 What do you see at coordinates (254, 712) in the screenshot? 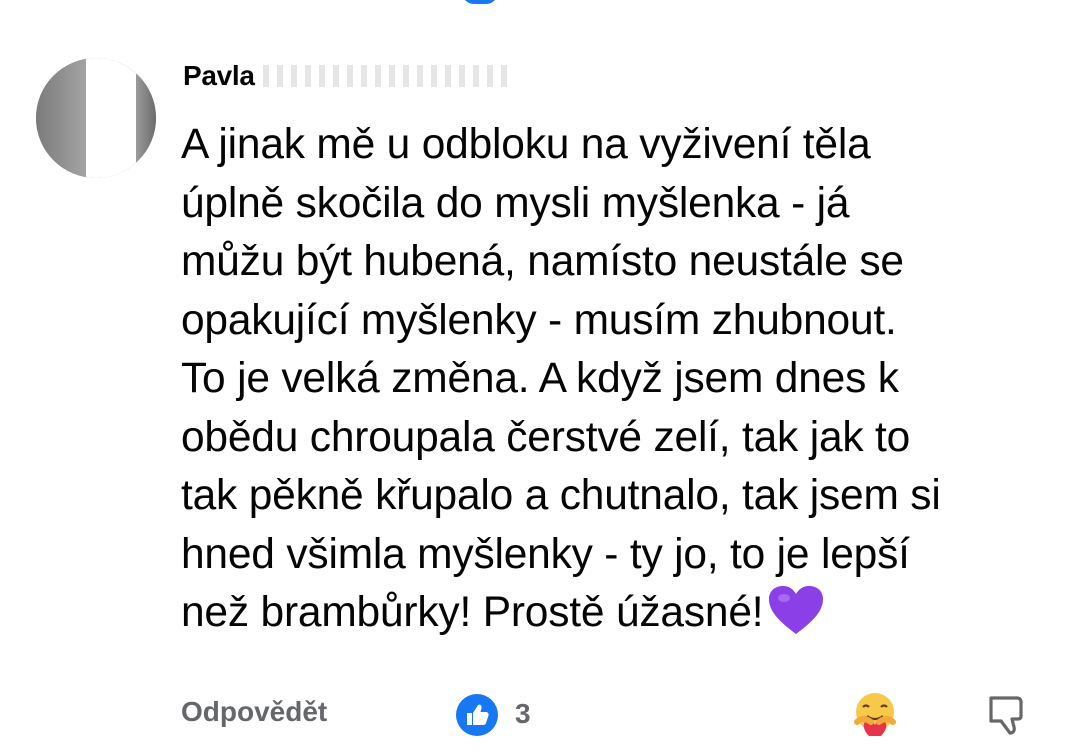
I see `reply-button: Odpovědět` at bounding box center [254, 712].